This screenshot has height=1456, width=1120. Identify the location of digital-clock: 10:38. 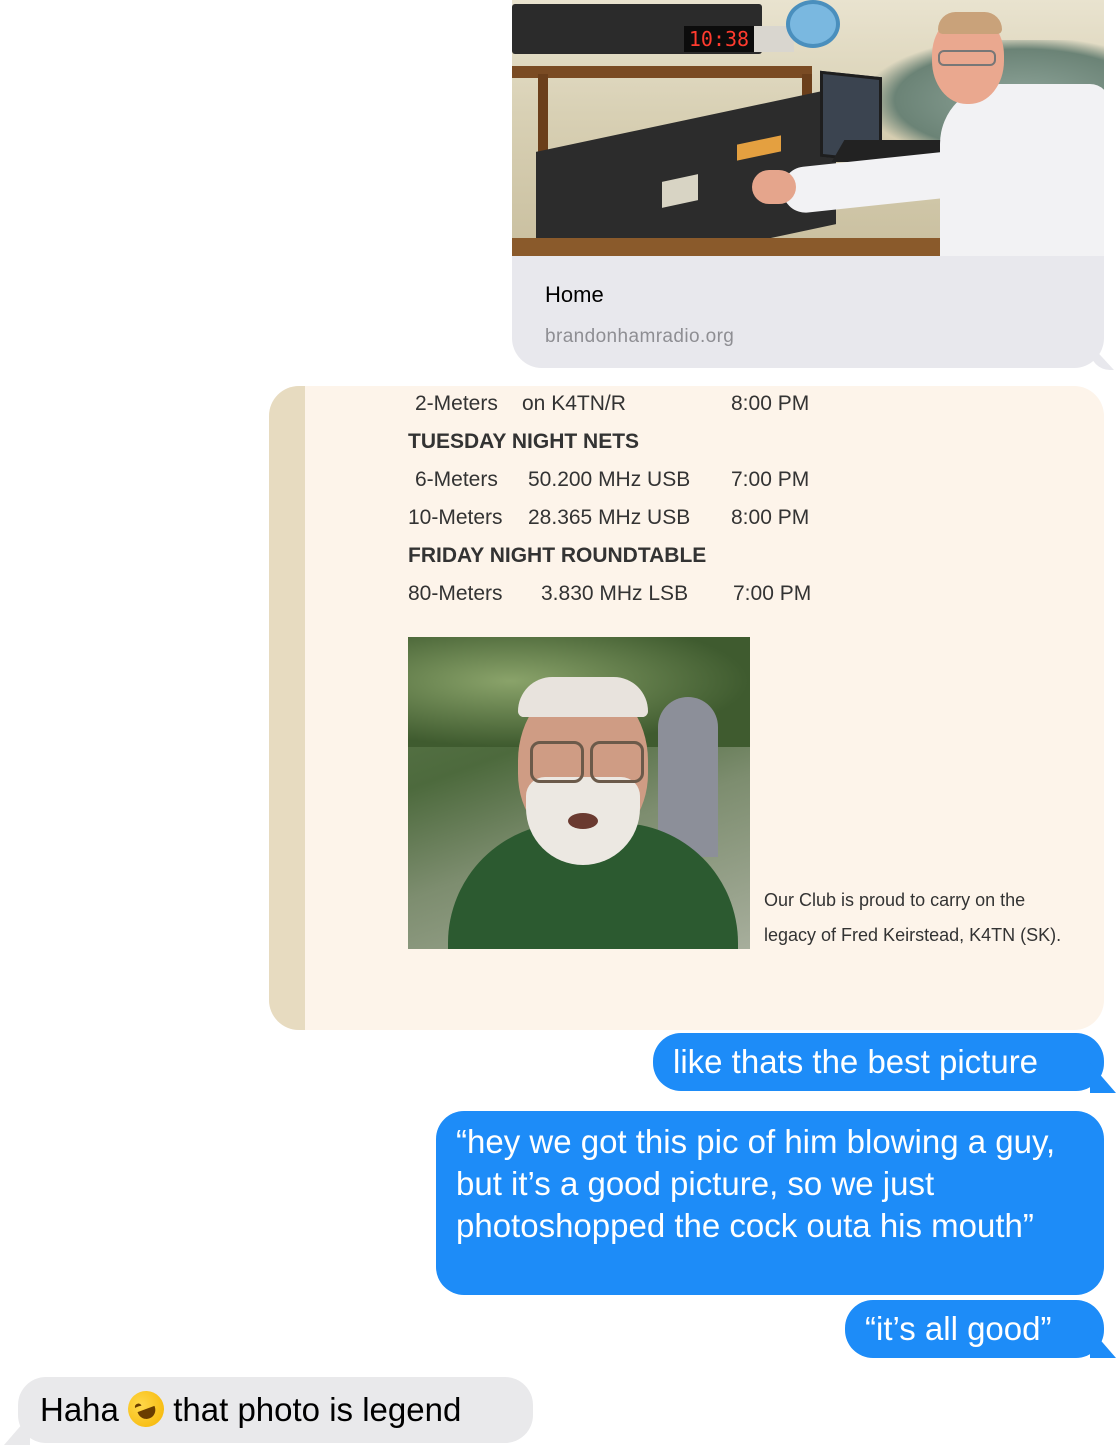
(719, 39).